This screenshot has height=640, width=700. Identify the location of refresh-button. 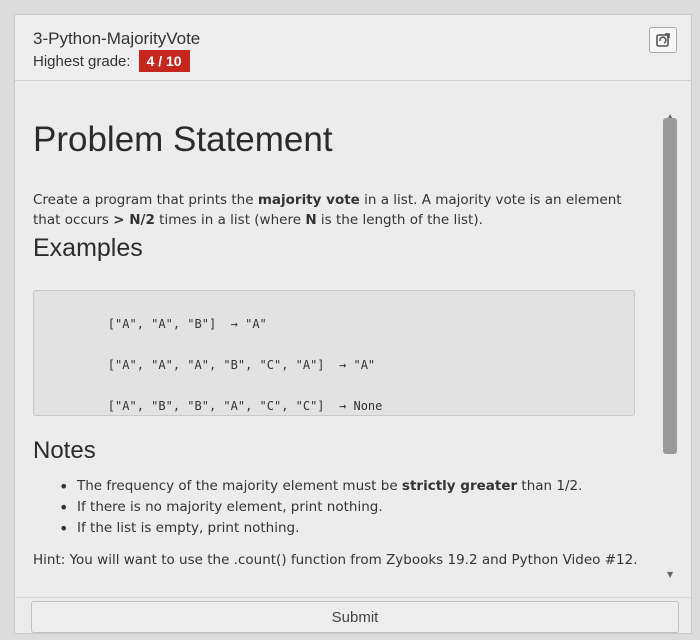
(663, 40).